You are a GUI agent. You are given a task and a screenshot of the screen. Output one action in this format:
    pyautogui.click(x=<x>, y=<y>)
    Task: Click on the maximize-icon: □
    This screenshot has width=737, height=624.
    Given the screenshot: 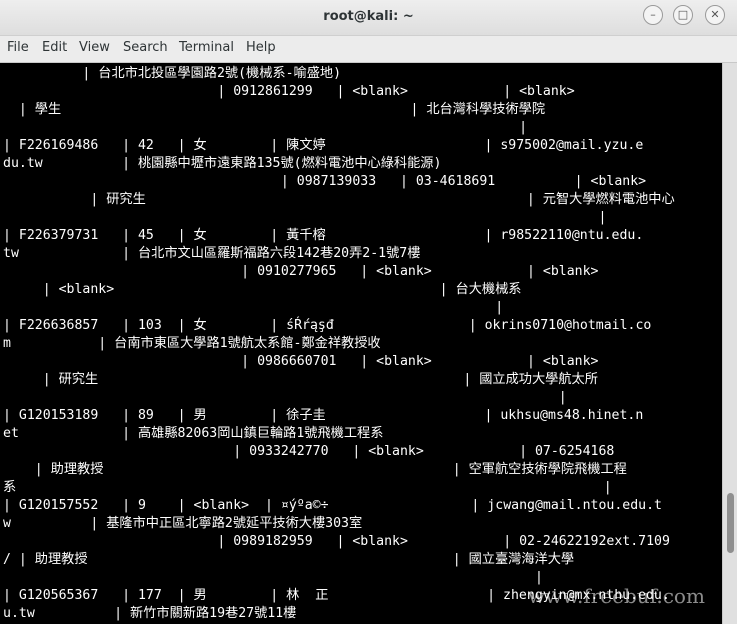 What is the action you would take?
    pyautogui.click(x=683, y=15)
    